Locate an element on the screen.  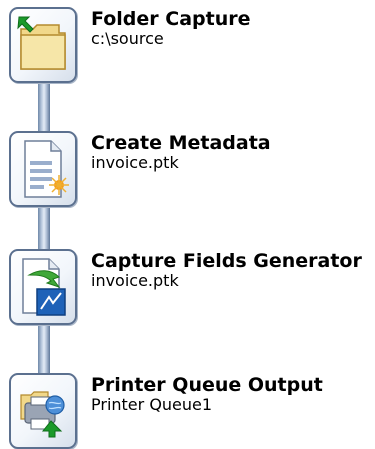
step-title: Printer Queue Output is located at coordinates (207, 385).